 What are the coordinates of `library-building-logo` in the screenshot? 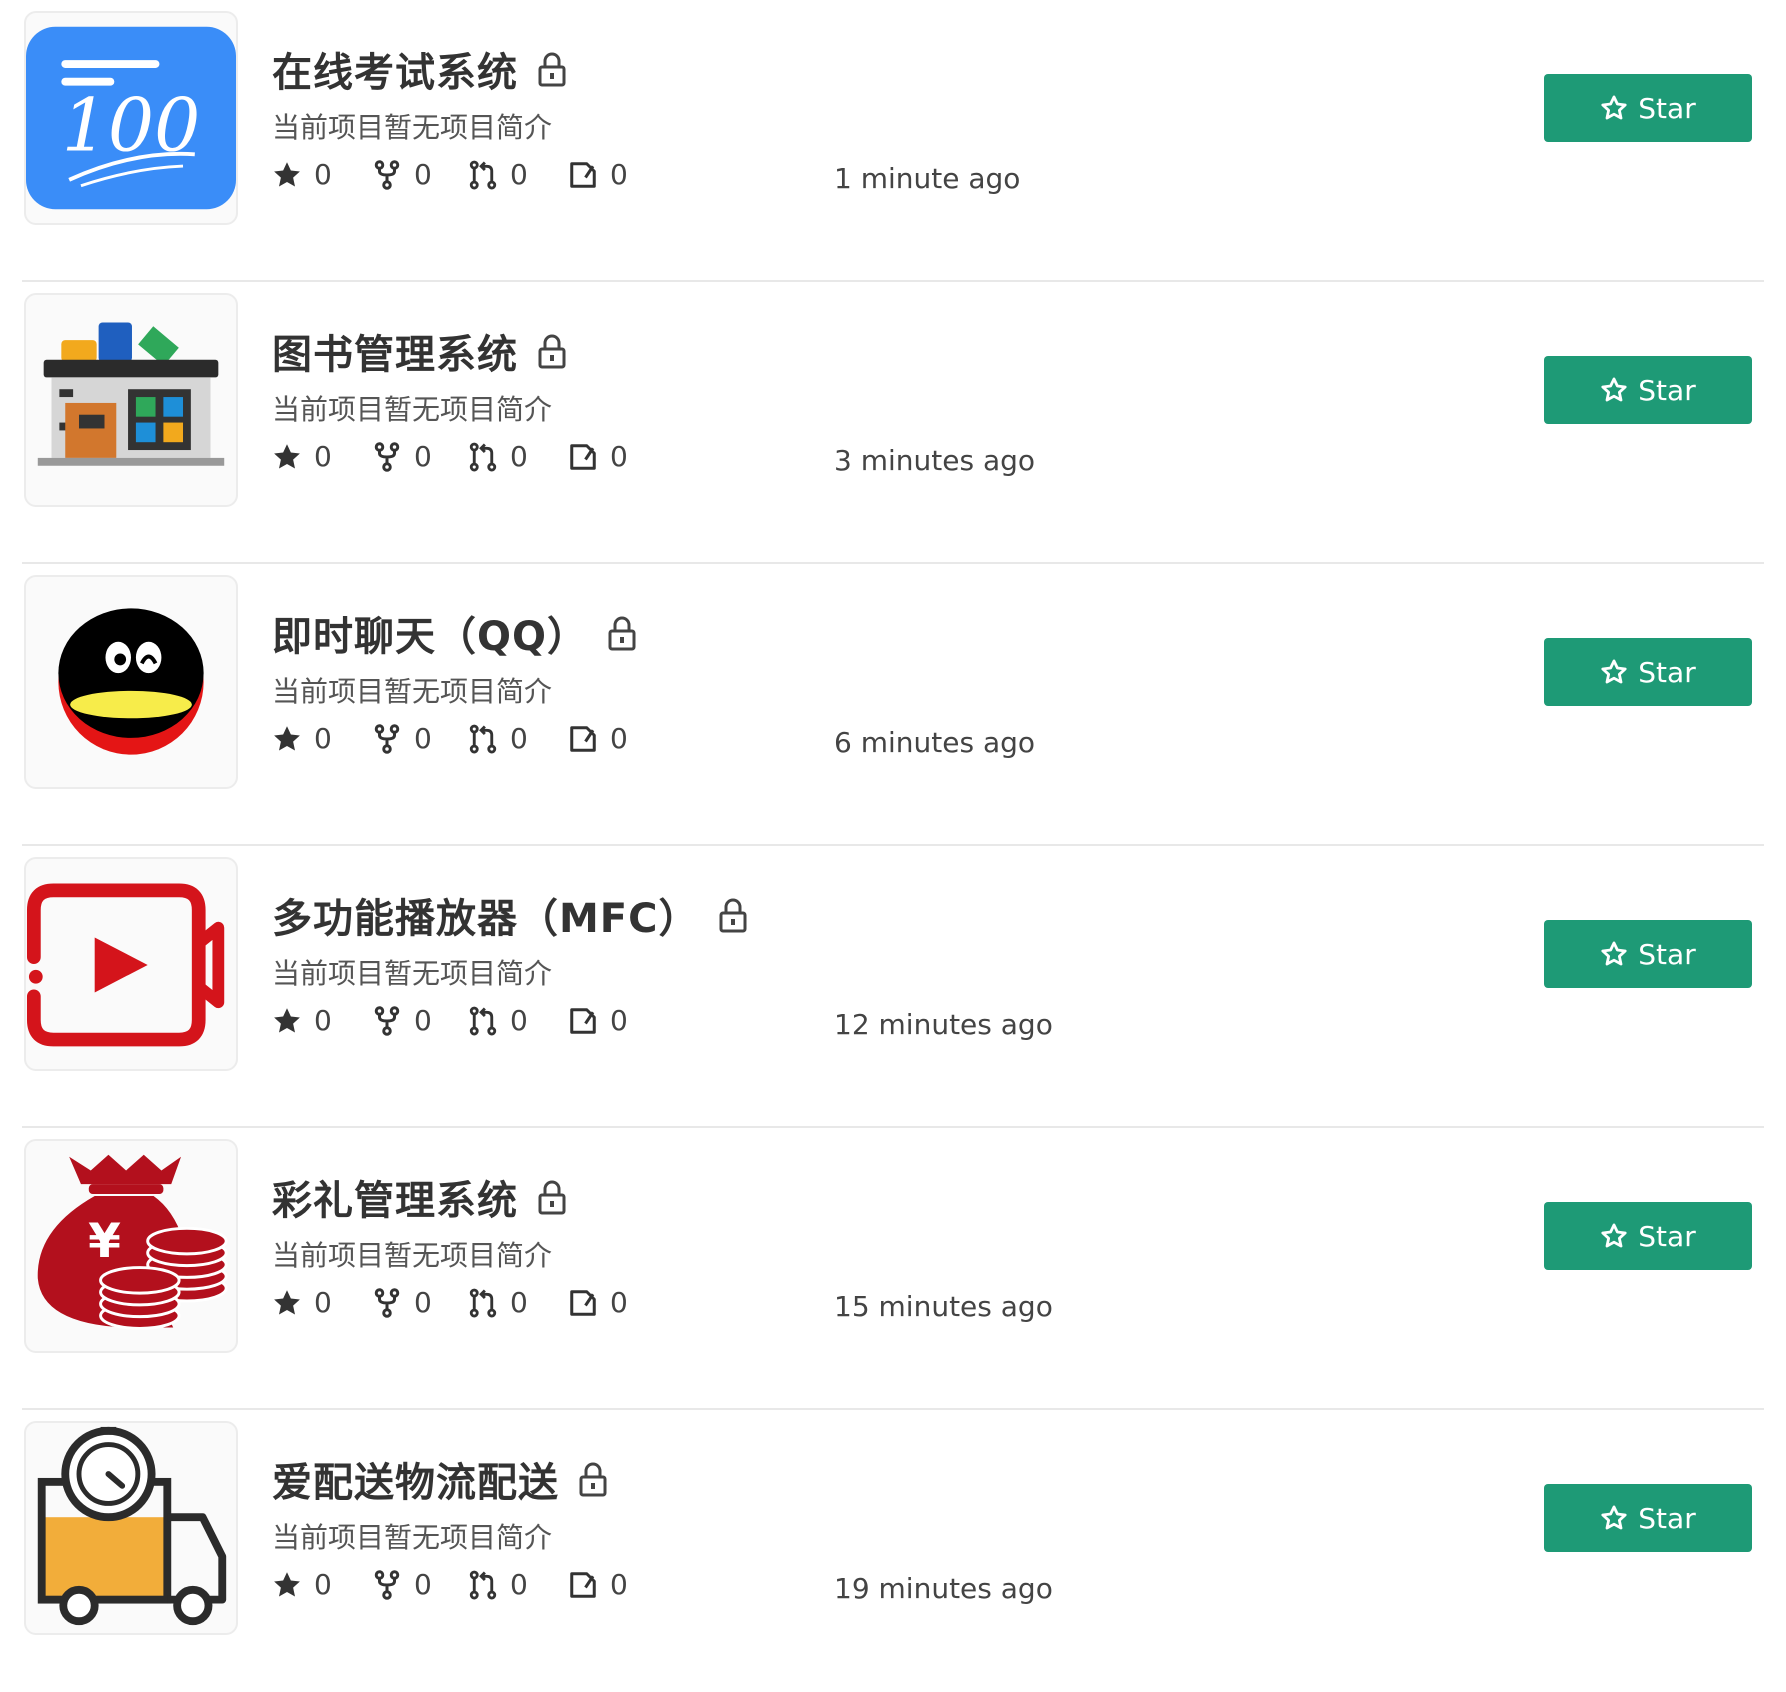 It's located at (131, 400).